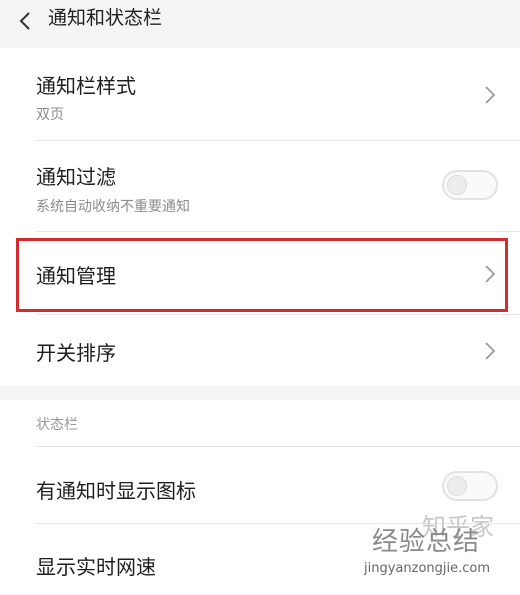 This screenshot has width=520, height=595. Describe the element at coordinates (96, 567) in the screenshot. I see `network-speed-title: 显示实时网速` at that location.